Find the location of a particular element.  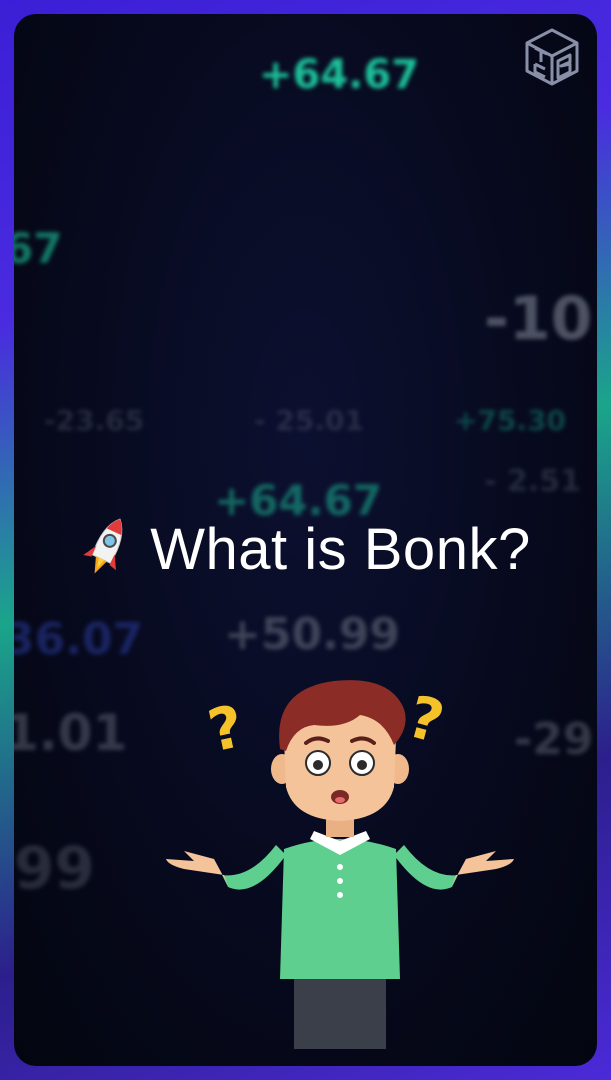

bg-number: +64.67 is located at coordinates (339, 75).